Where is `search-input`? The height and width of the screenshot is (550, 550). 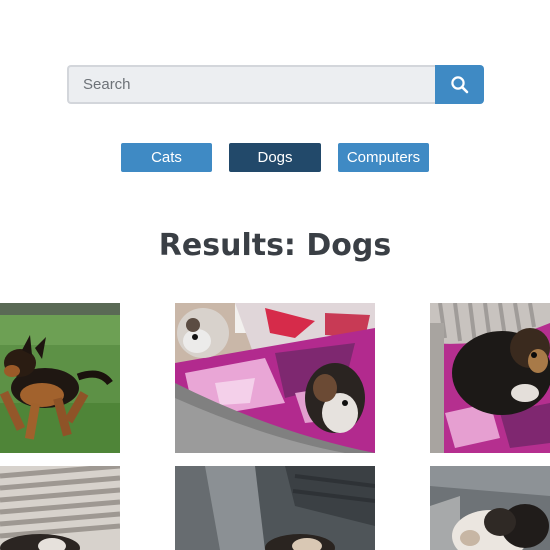
search-input is located at coordinates (251, 84).